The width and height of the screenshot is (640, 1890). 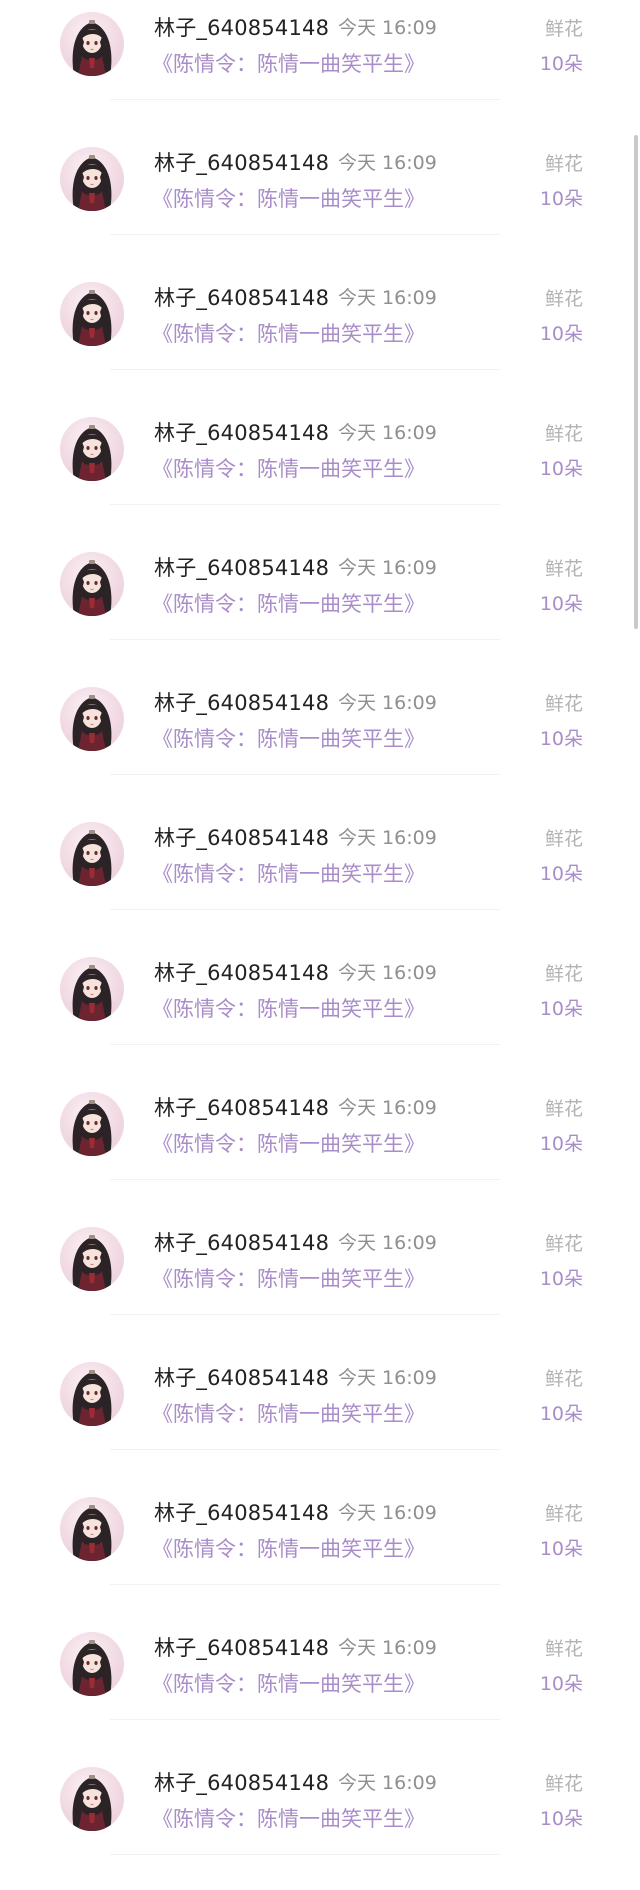 What do you see at coordinates (636, 382) in the screenshot?
I see `scrollbar` at bounding box center [636, 382].